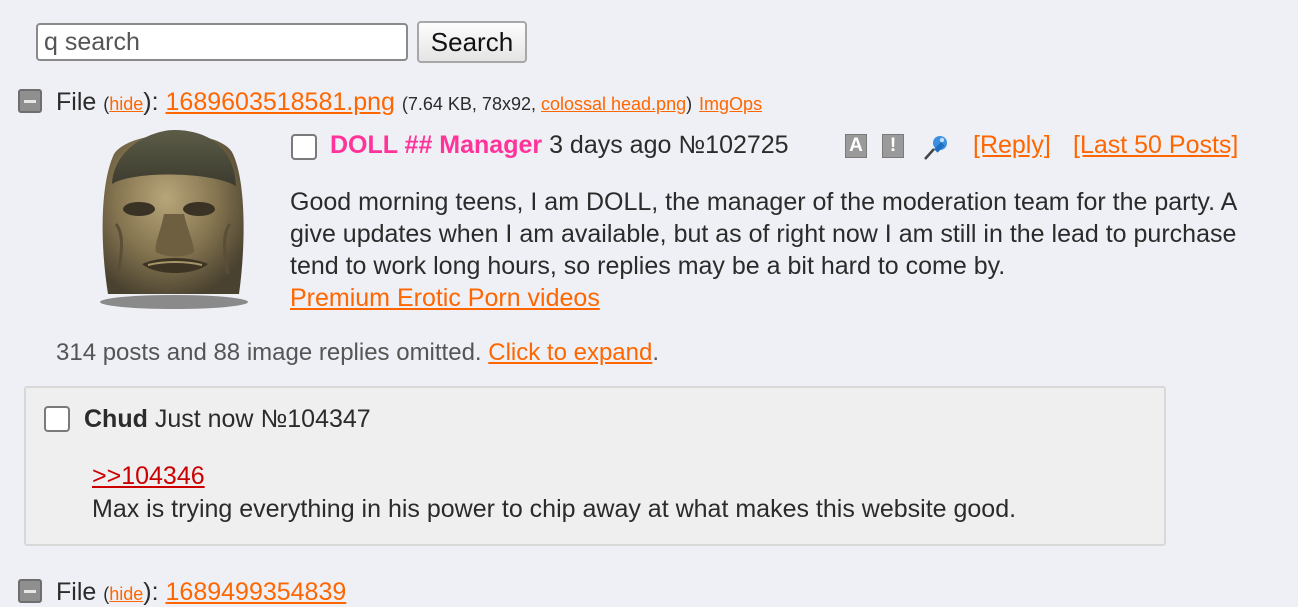  I want to click on quote-link: >>104346, so click(148, 476).